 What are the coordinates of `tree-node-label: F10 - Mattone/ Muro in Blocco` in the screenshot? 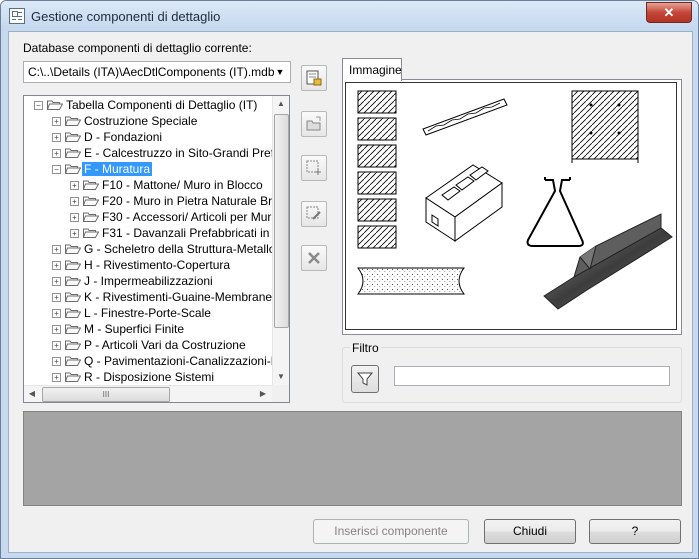 It's located at (182, 185).